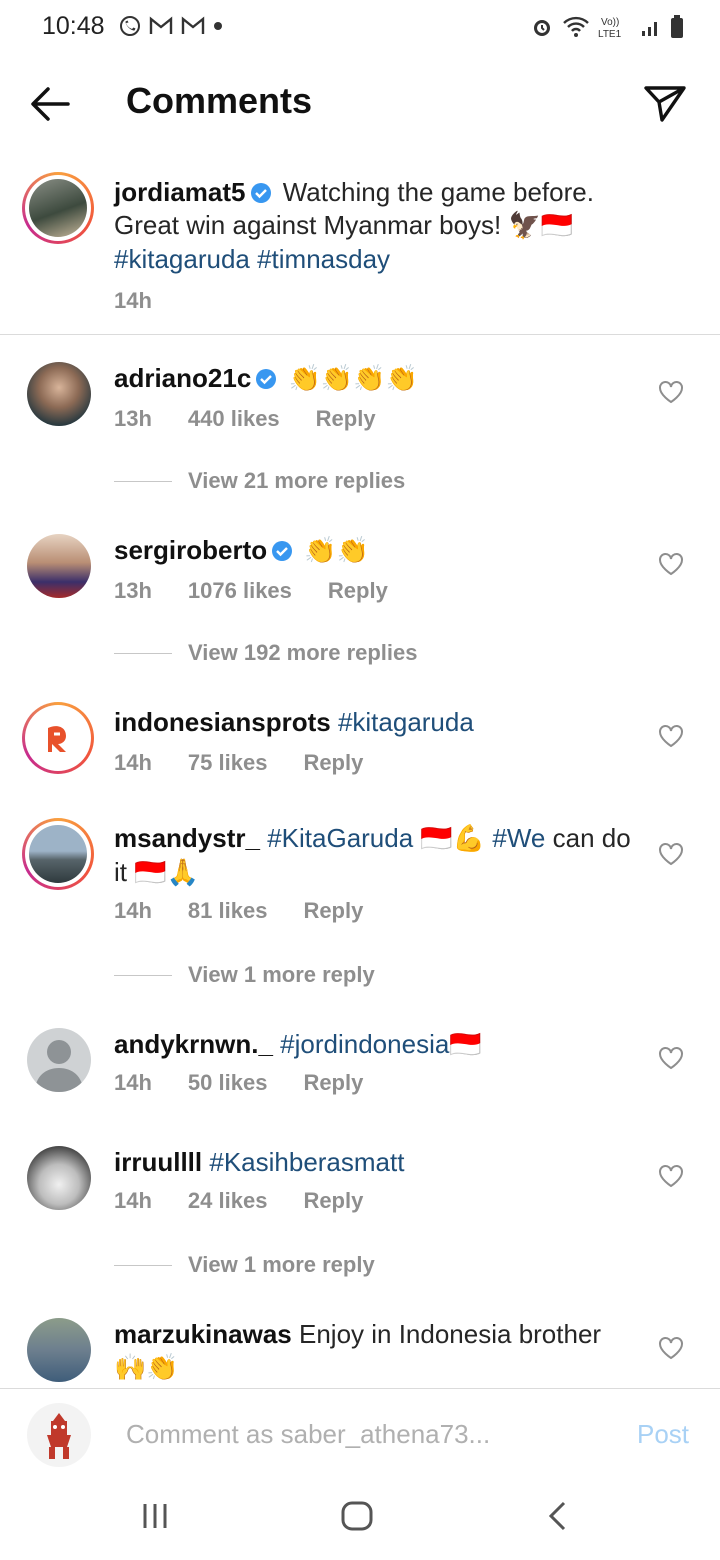 The height and width of the screenshot is (1560, 720). What do you see at coordinates (180, 192) in the screenshot?
I see `caption-username: jordiamat5` at bounding box center [180, 192].